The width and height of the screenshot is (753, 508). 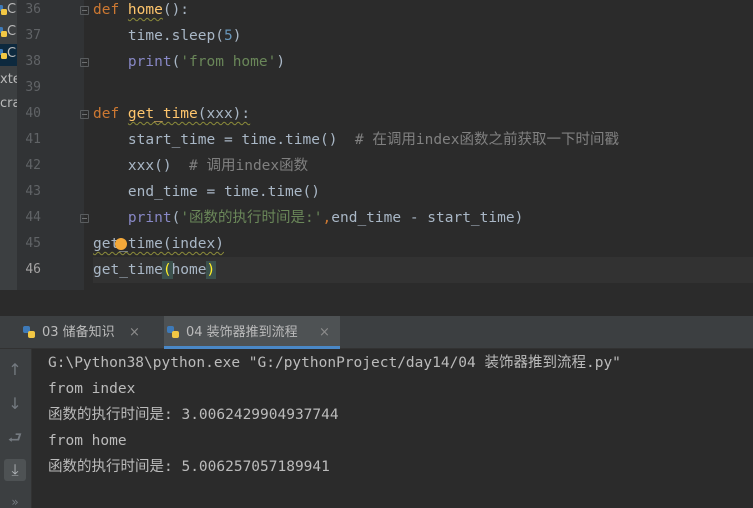 What do you see at coordinates (33, 139) in the screenshot?
I see `line-number: 41` at bounding box center [33, 139].